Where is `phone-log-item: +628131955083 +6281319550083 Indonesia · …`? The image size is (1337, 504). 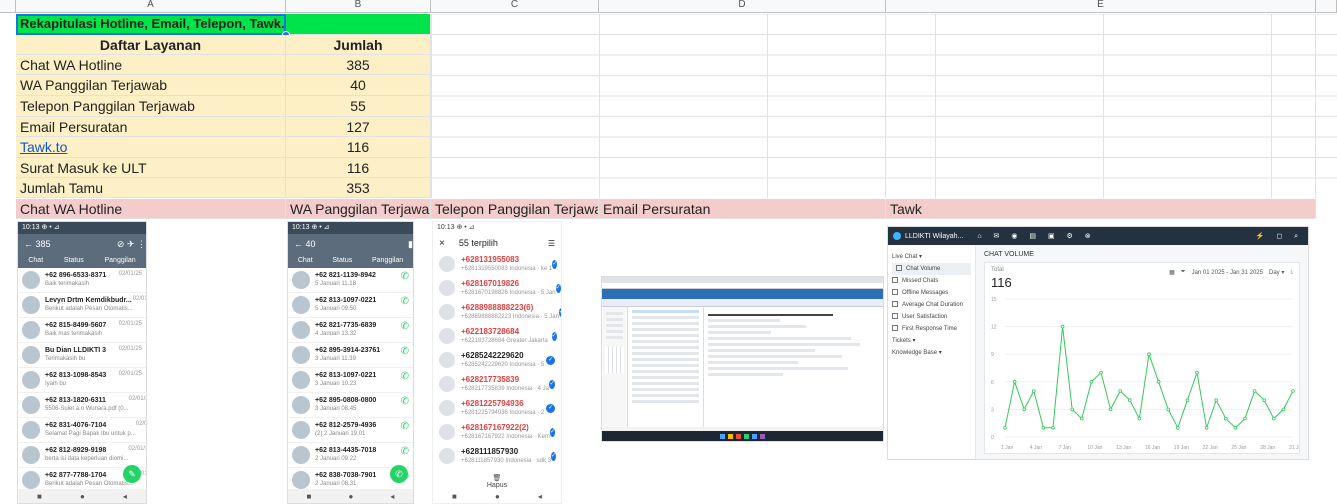 phone-log-item: +628131955083 +6281319550083 Indonesia · … is located at coordinates (497, 264).